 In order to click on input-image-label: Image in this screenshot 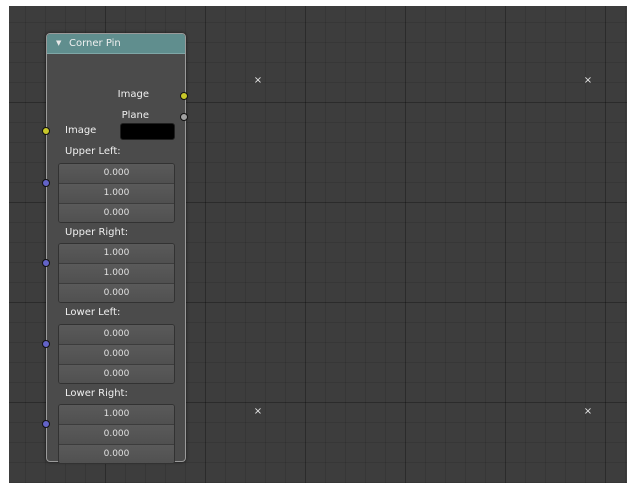, I will do `click(81, 130)`.